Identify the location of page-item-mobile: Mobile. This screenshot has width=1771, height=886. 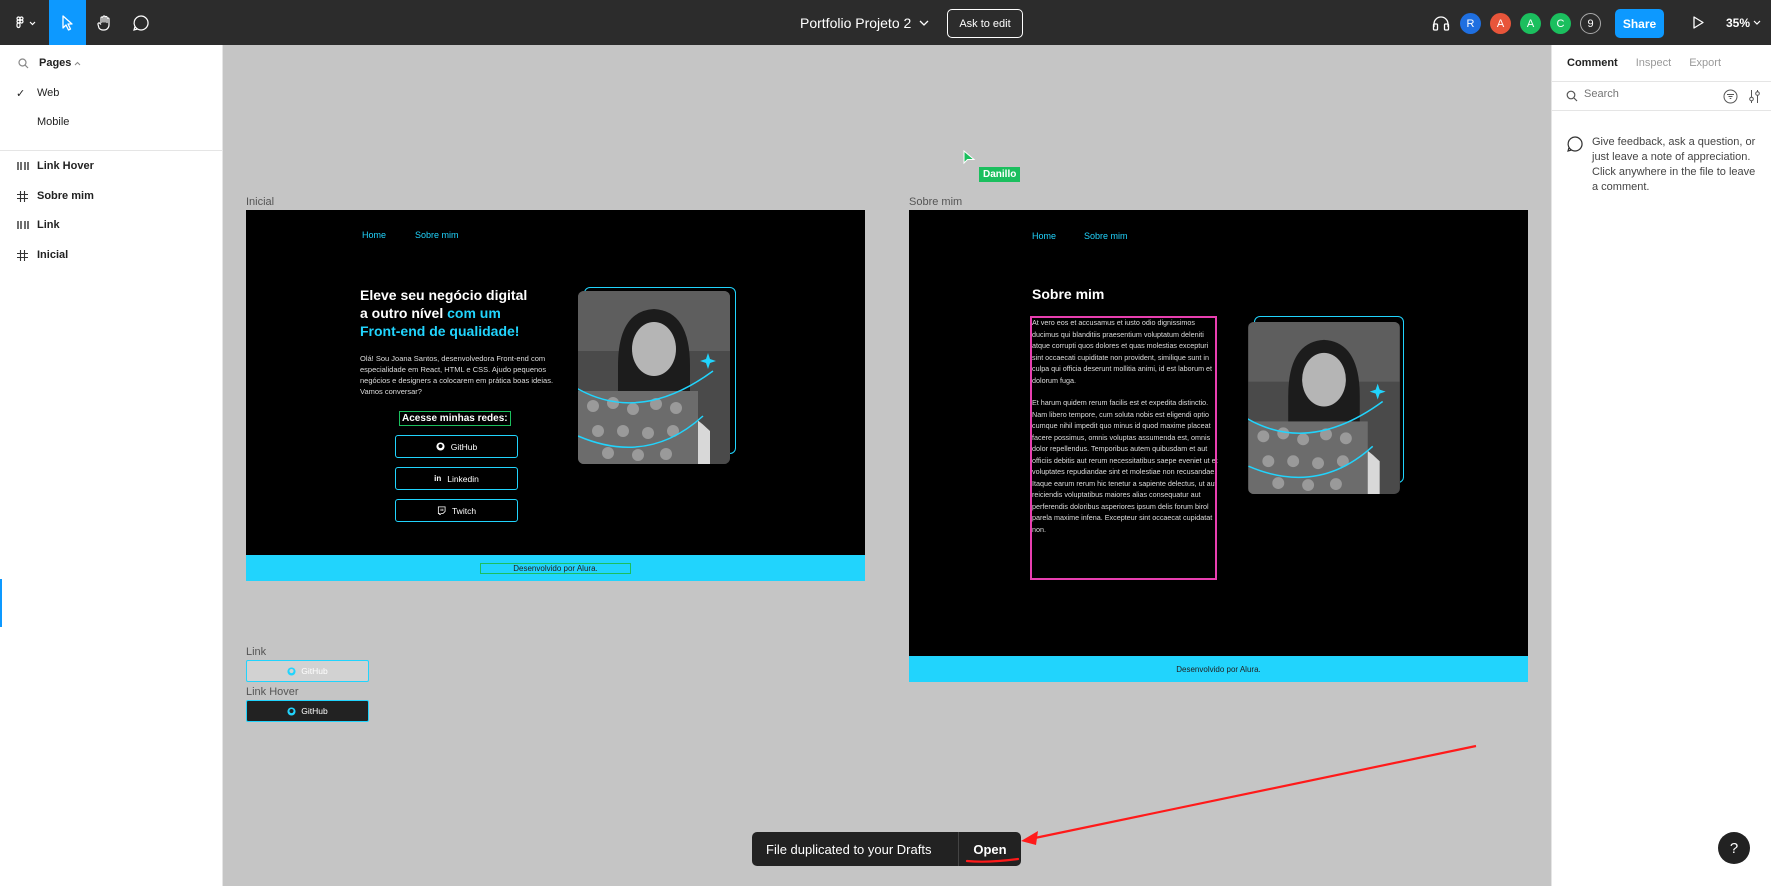
(111, 122).